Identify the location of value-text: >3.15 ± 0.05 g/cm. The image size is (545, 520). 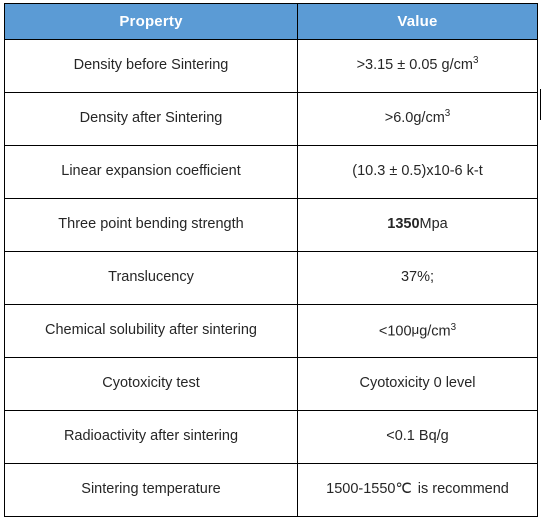
(414, 65).